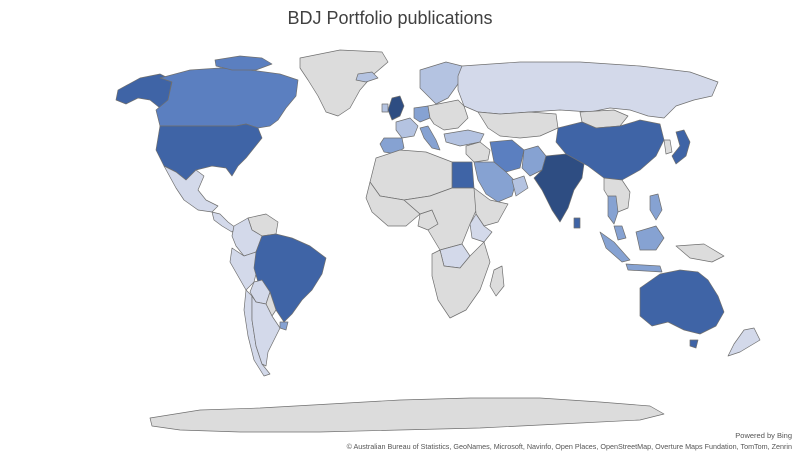 The height and width of the screenshot is (460, 800). I want to click on country-philippines, so click(656, 207).